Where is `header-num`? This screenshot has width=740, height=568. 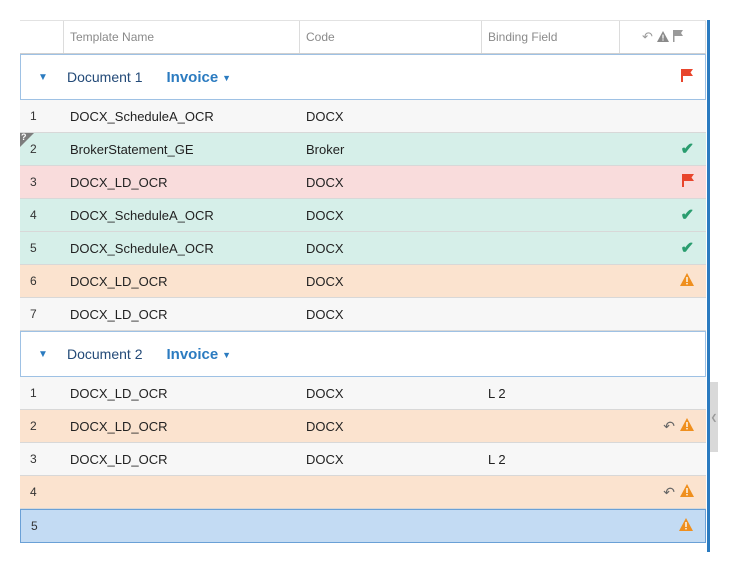
header-num is located at coordinates (42, 37).